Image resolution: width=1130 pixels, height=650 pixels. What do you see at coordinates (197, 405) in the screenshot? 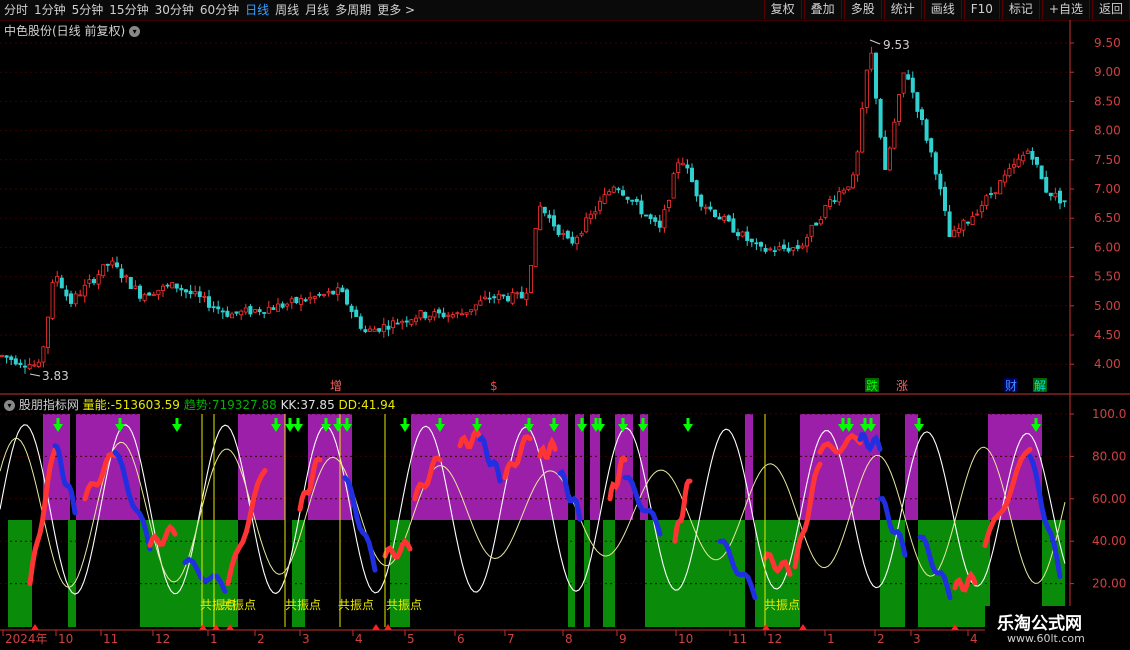
I see `qushi-label: 趋势:` at bounding box center [197, 405].